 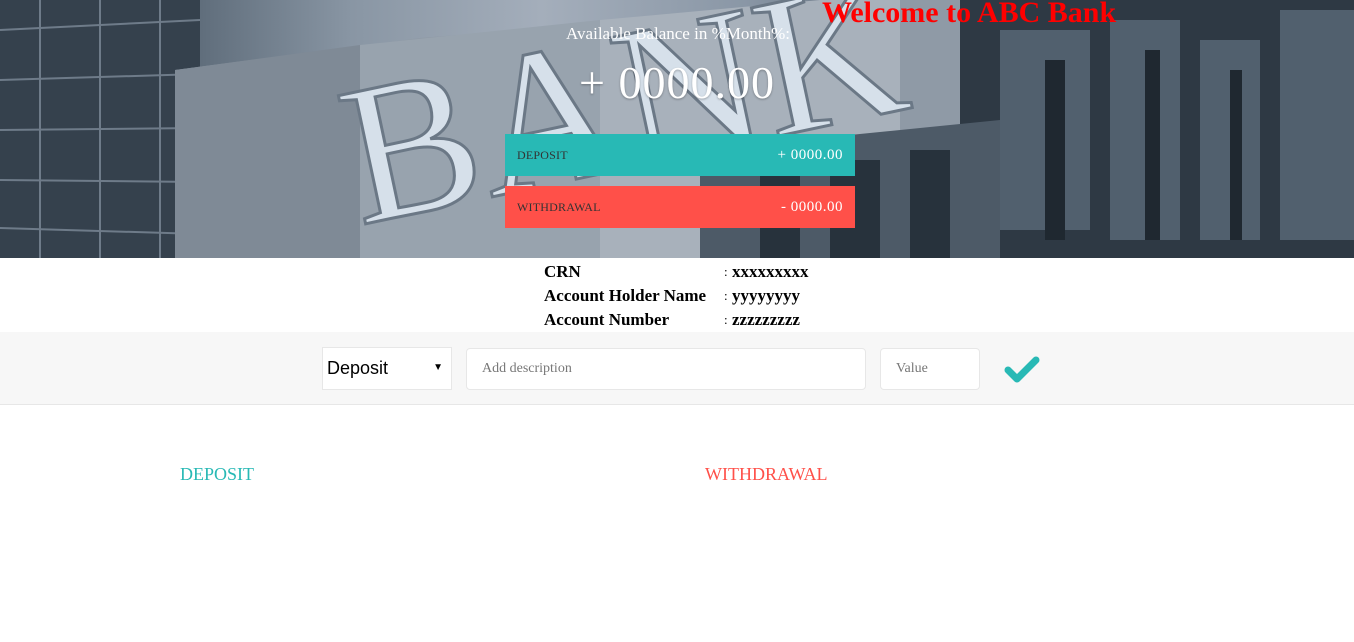 What do you see at coordinates (680, 155) in the screenshot?
I see `deposit-summary: DEPOSIT + 0000.00` at bounding box center [680, 155].